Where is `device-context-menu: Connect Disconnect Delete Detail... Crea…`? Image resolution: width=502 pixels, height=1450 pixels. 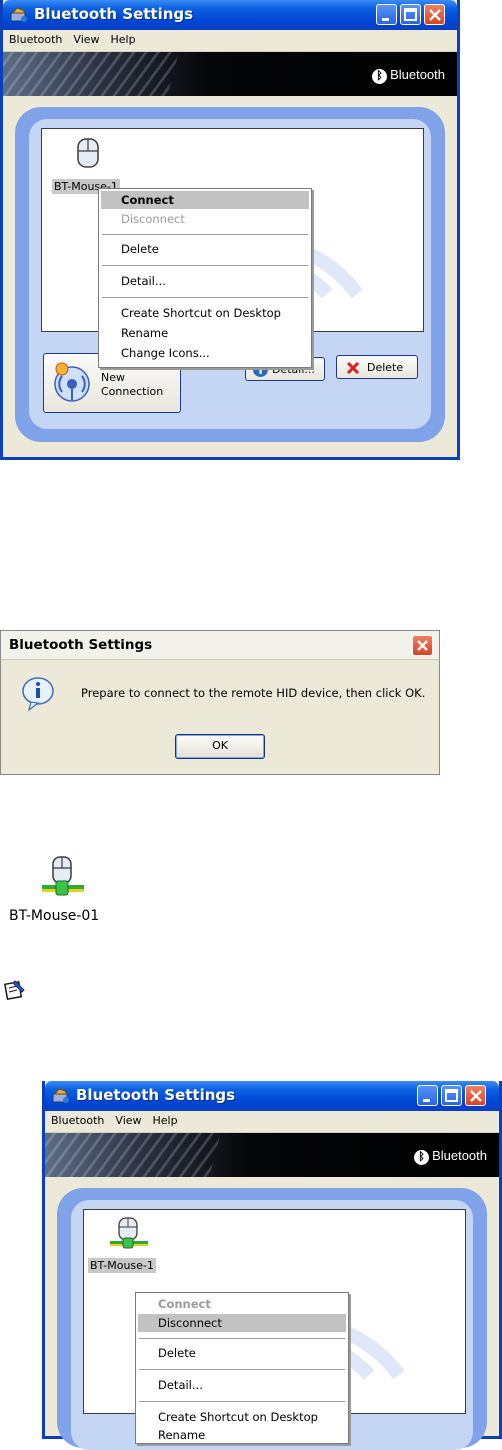 device-context-menu: Connect Disconnect Delete Detail... Crea… is located at coordinates (205, 278).